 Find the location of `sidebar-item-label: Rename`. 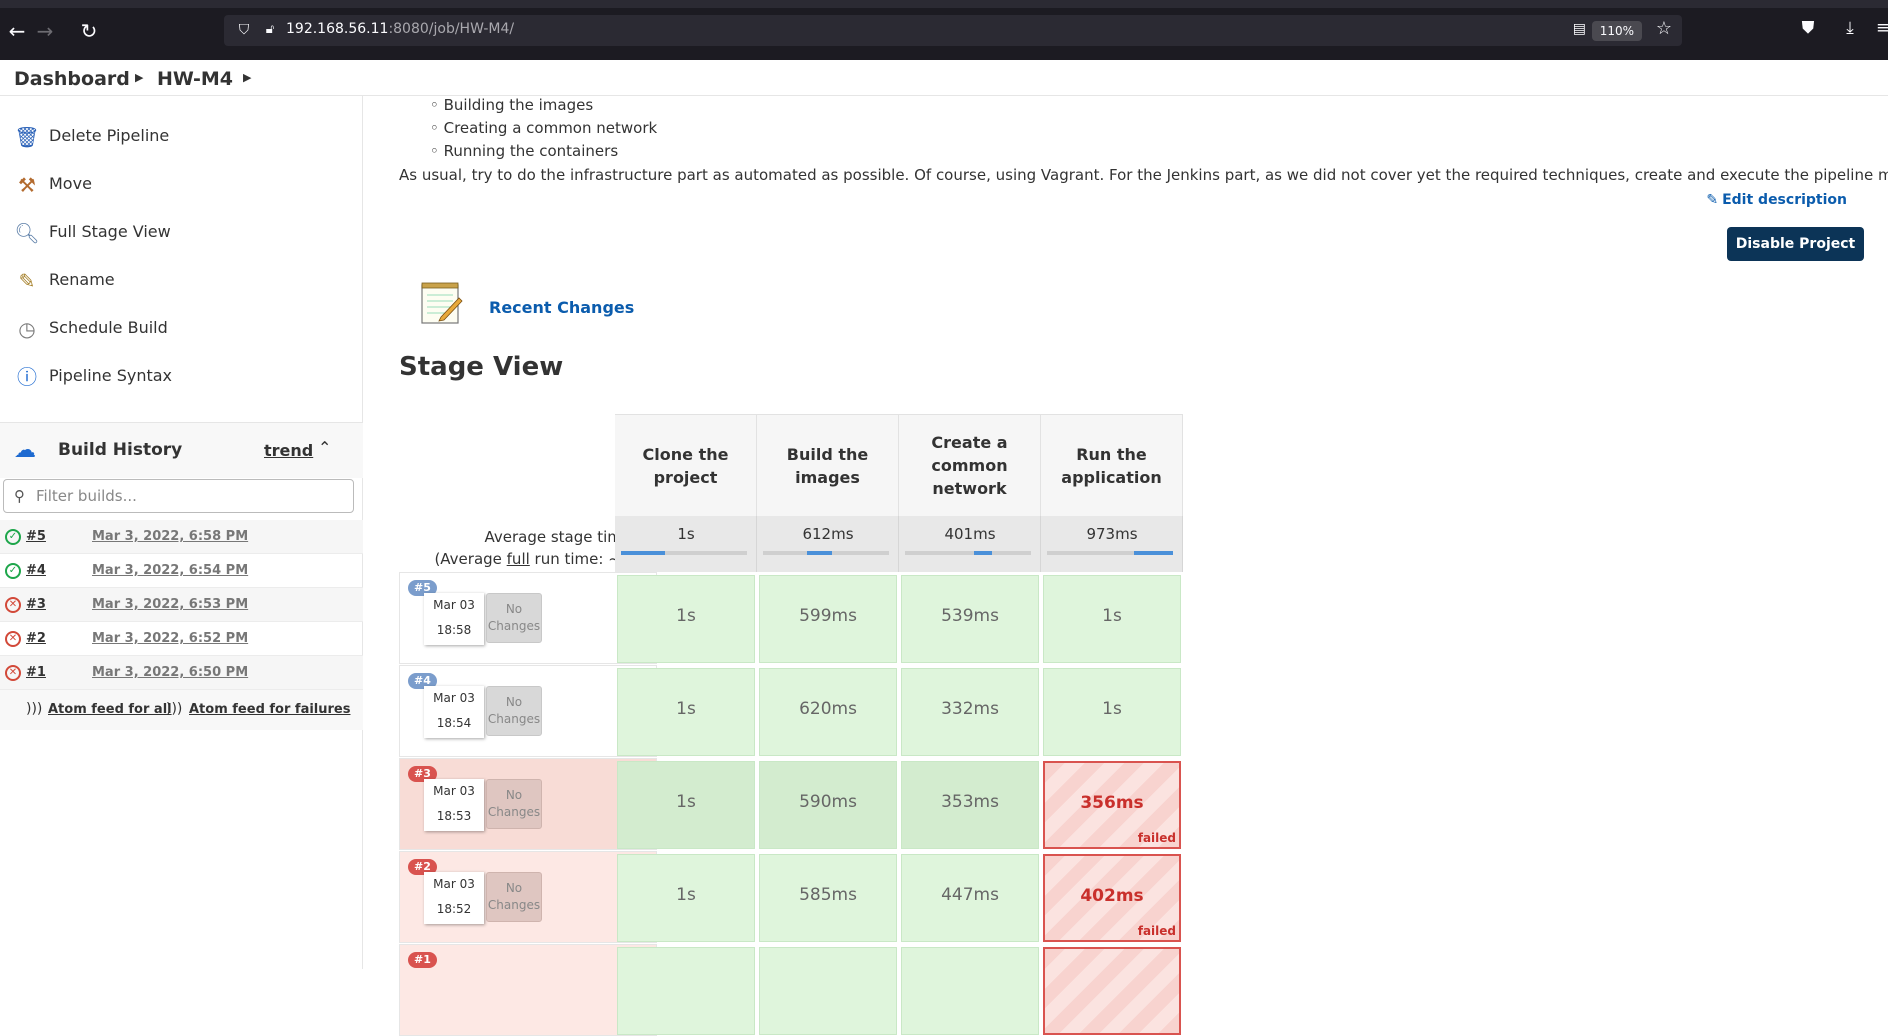

sidebar-item-label: Rename is located at coordinates (82, 279).